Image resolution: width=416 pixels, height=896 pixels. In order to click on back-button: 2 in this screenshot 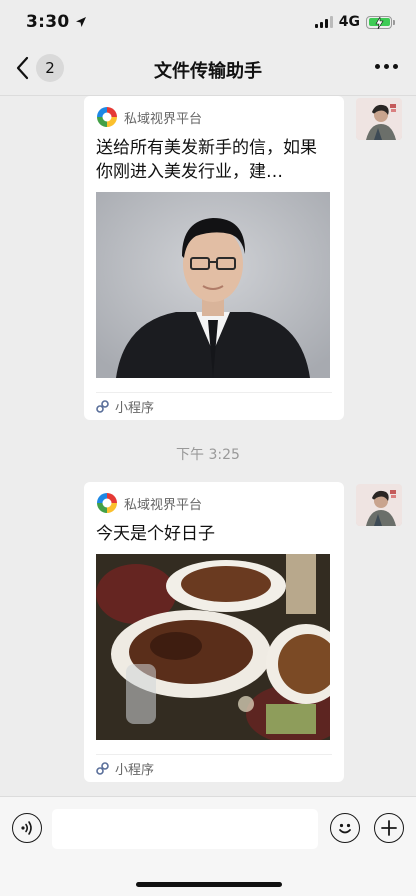, I will do `click(39, 68)`.